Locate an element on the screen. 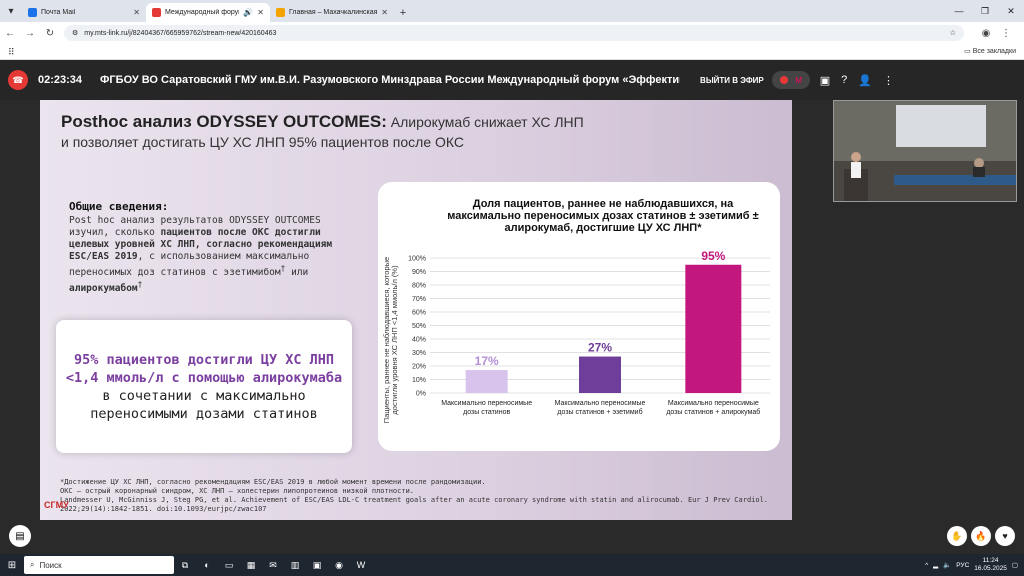  y-tick-label: 70% is located at coordinates (419, 299).